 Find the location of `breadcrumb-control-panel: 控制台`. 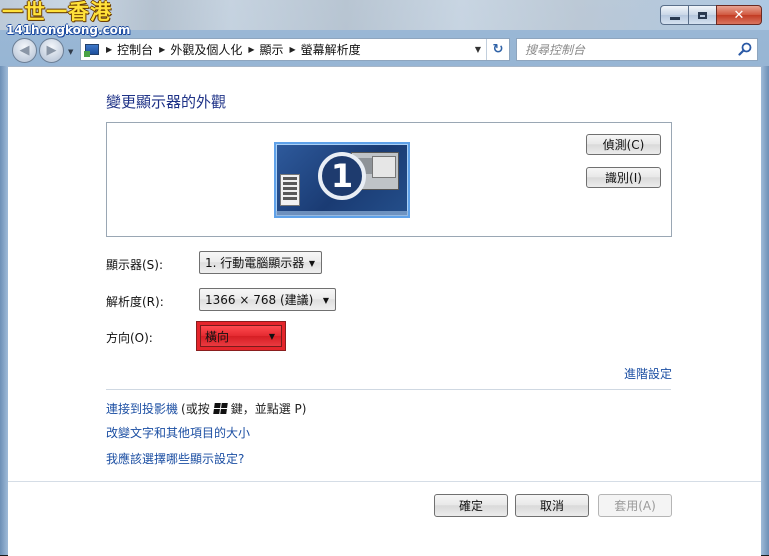

breadcrumb-control-panel: 控制台 is located at coordinates (135, 49).